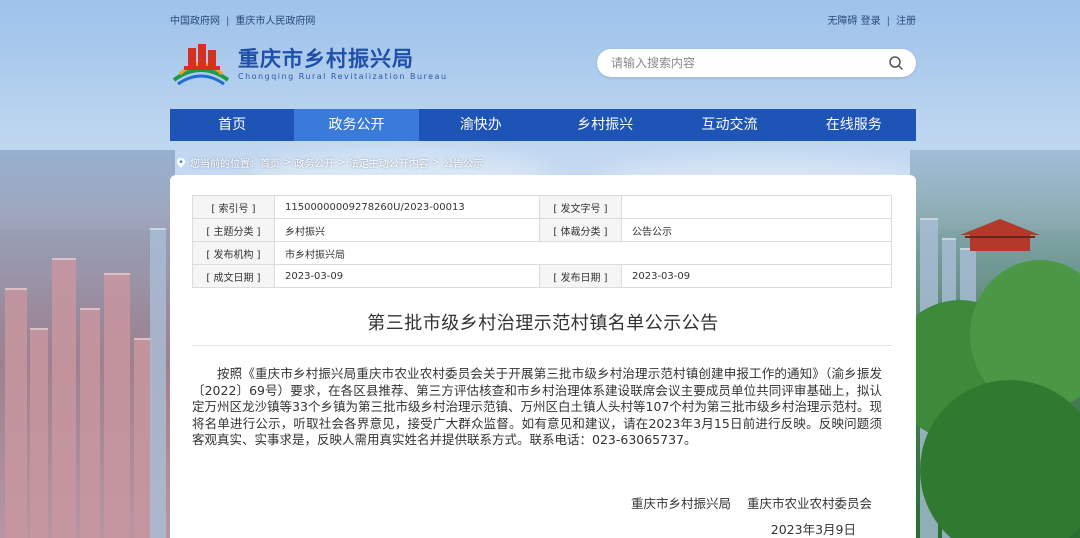  Describe the element at coordinates (463, 162) in the screenshot. I see `breadcrumb-announcements: 公告公示` at that location.